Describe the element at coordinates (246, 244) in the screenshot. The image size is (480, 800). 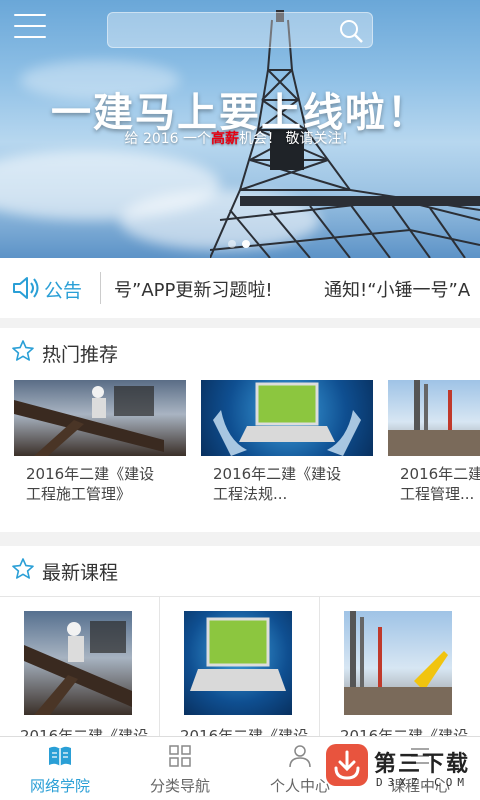
I see `carousel-dot-active` at that location.